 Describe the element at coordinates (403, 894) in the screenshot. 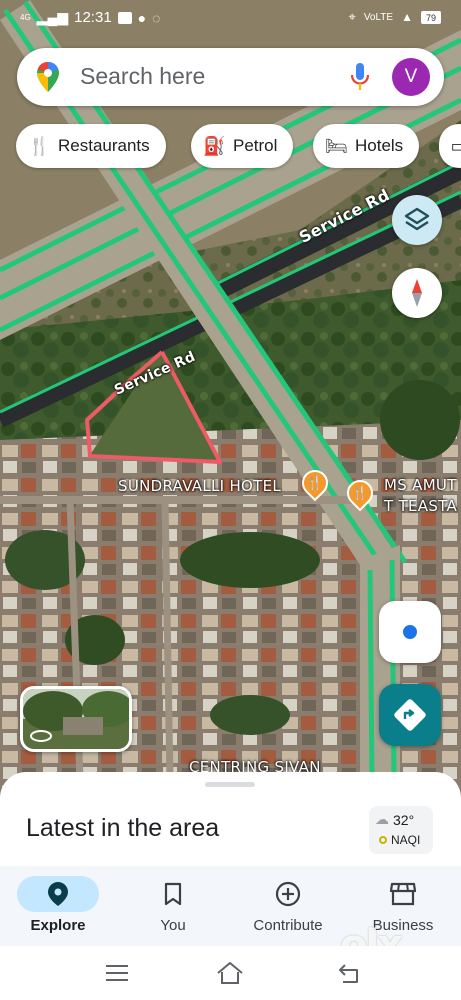

I see `storefront-icon` at that location.